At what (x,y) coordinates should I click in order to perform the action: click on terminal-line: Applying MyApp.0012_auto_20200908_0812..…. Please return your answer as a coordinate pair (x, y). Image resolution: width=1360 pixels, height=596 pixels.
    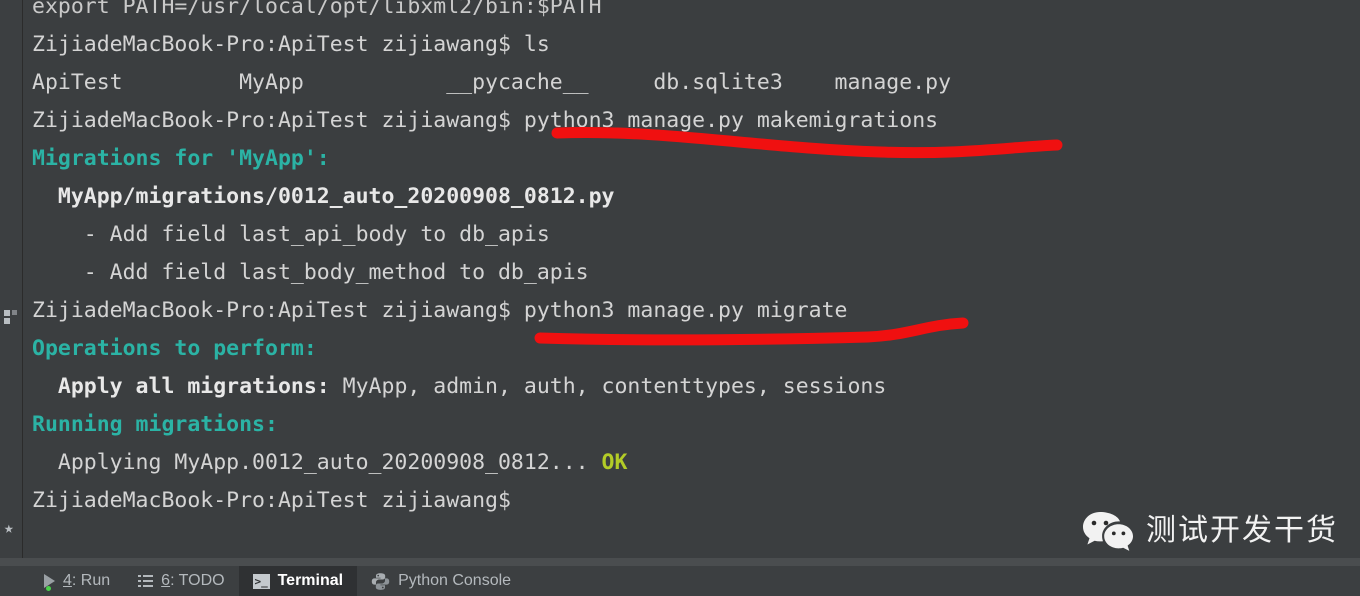
    Looking at the image, I should click on (691, 463).